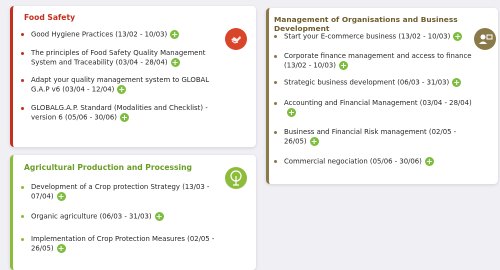  Describe the element at coordinates (353, 161) in the screenshot. I see `course-label: Commercial negociation (05/06 - 30/06)` at that location.